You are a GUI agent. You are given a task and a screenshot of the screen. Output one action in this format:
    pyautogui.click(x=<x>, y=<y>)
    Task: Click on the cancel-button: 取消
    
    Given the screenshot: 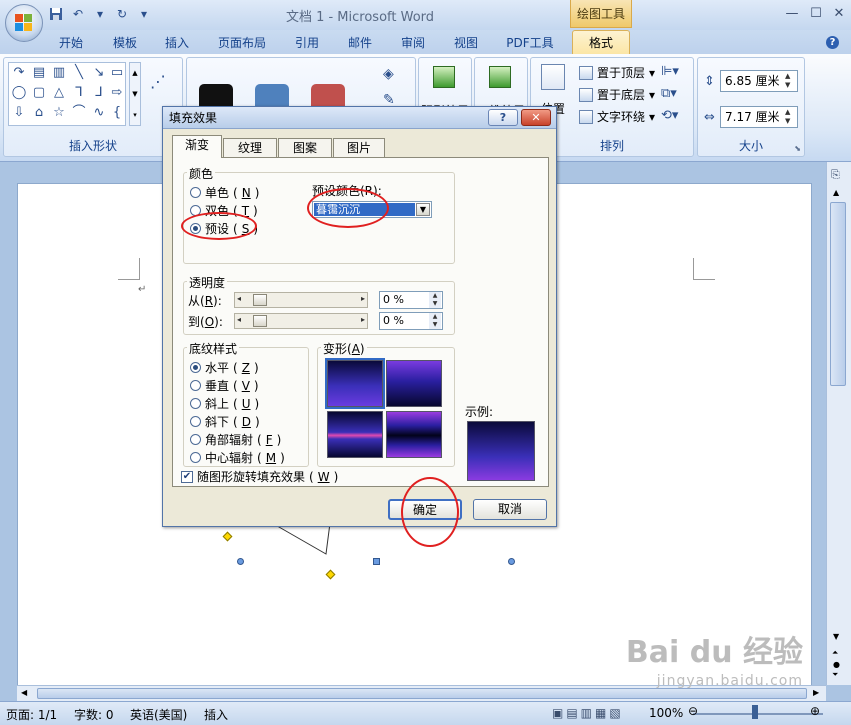 What is the action you would take?
    pyautogui.click(x=510, y=509)
    